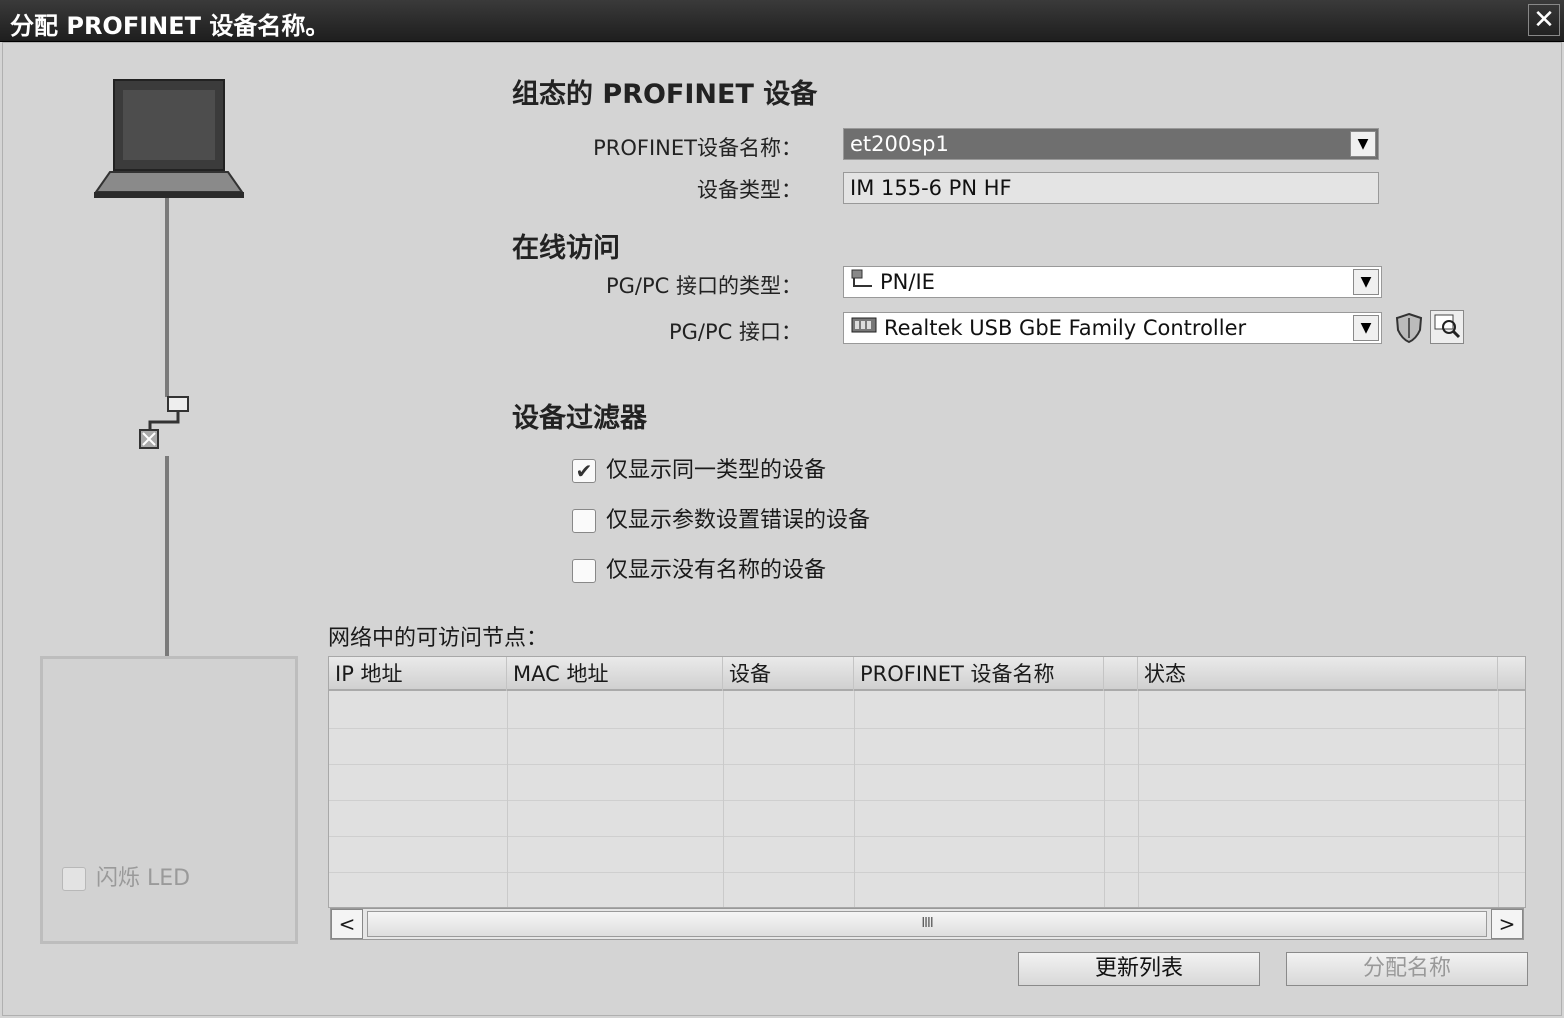  Describe the element at coordinates (347, 924) in the screenshot. I see `scroll-left-icon: <` at that location.